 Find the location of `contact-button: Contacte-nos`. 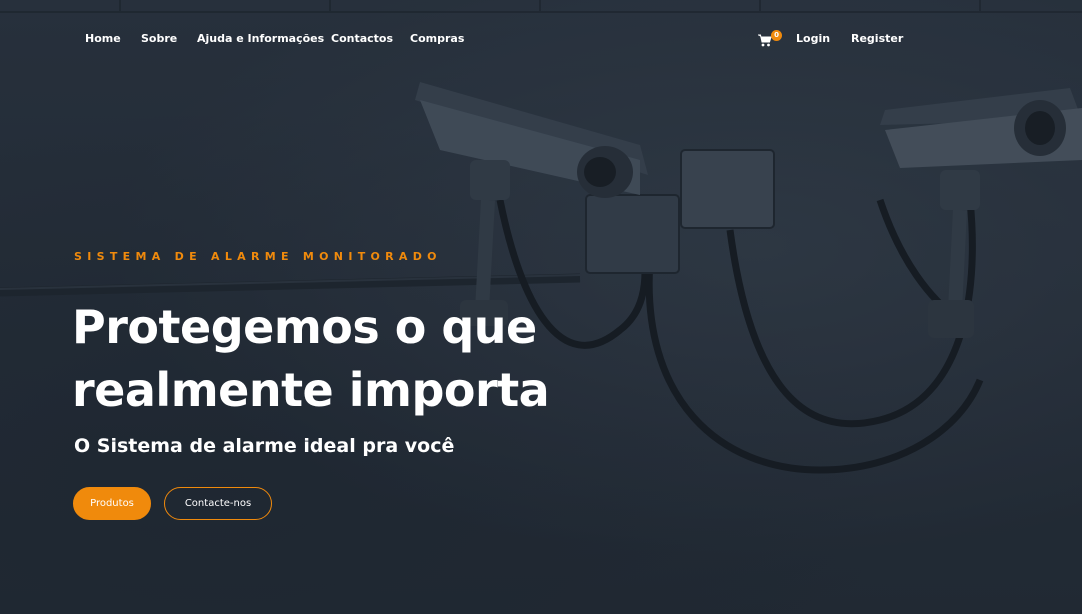

contact-button: Contacte-nos is located at coordinates (218, 503).